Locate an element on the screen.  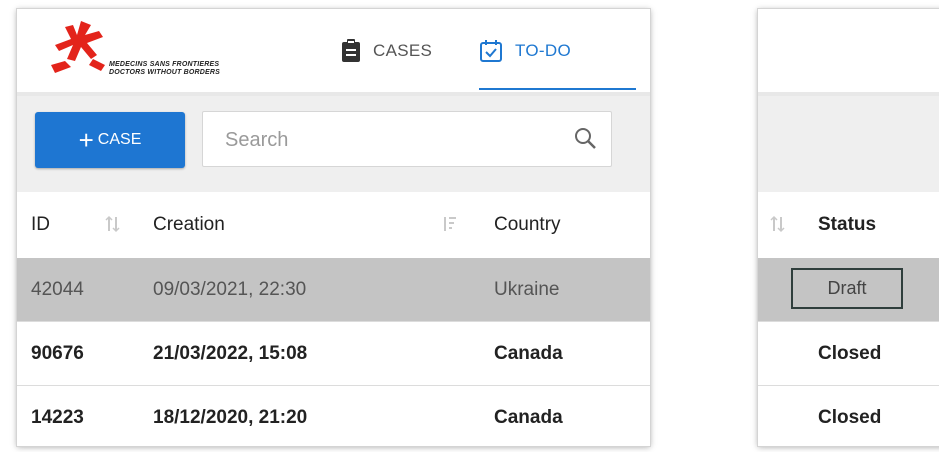
column-label-id: ID is located at coordinates (40, 224).